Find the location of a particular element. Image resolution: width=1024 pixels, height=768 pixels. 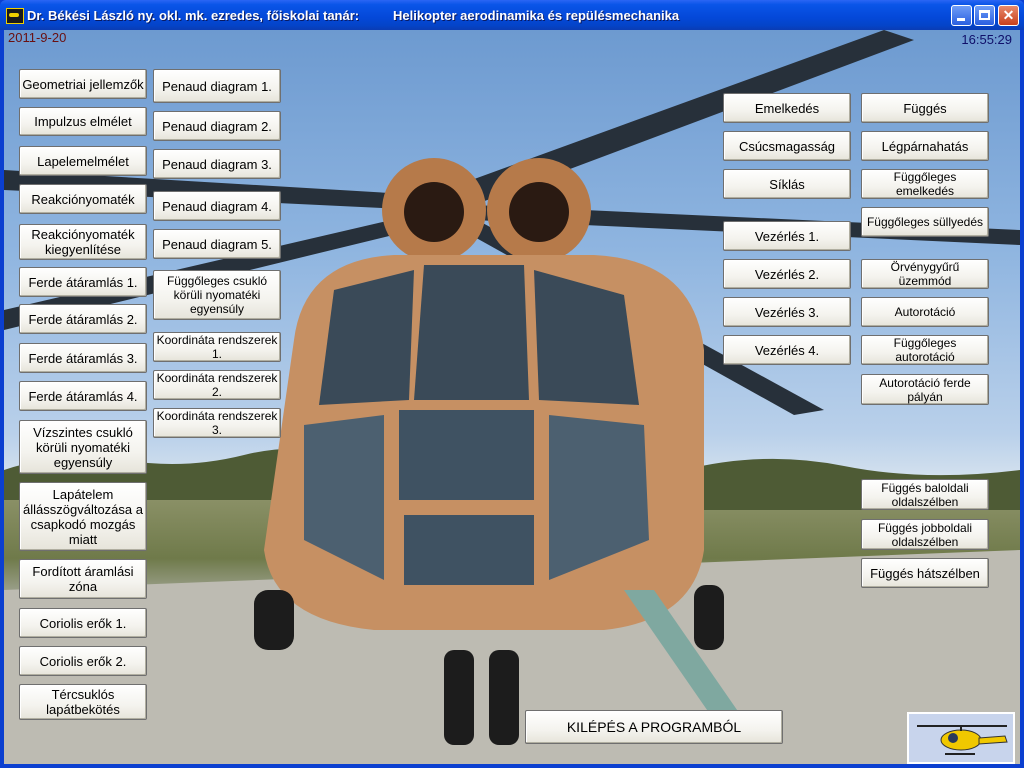

close-icon: ✕ is located at coordinates (1008, 15).